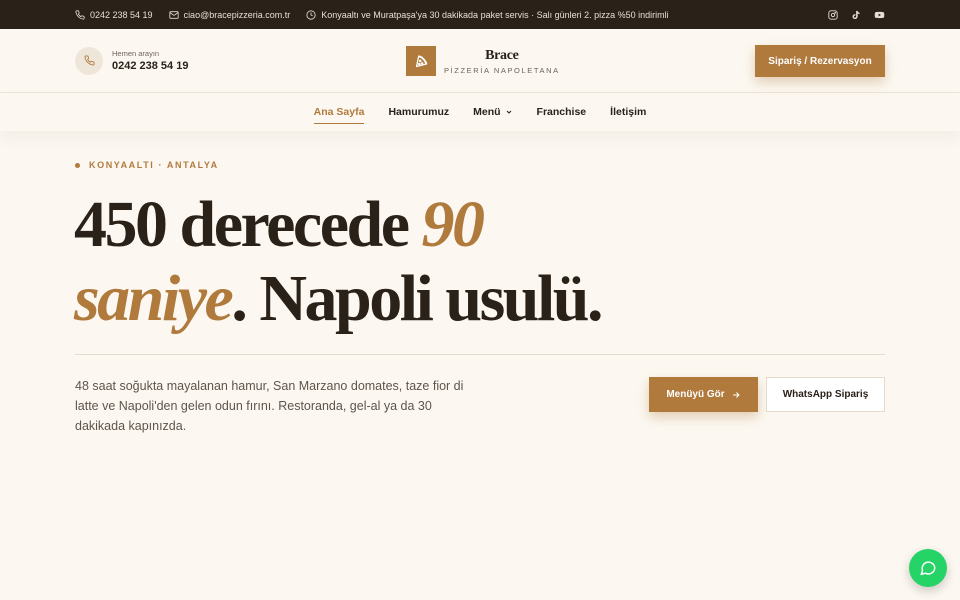 The width and height of the screenshot is (960, 600). Describe the element at coordinates (154, 298) in the screenshot. I see `hero-title-accent2: saniye` at that location.